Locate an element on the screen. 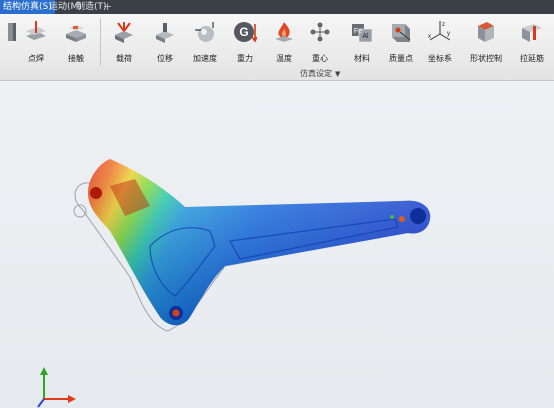 The image size is (554, 408). bushing-bottom-constraint is located at coordinates (176, 313).